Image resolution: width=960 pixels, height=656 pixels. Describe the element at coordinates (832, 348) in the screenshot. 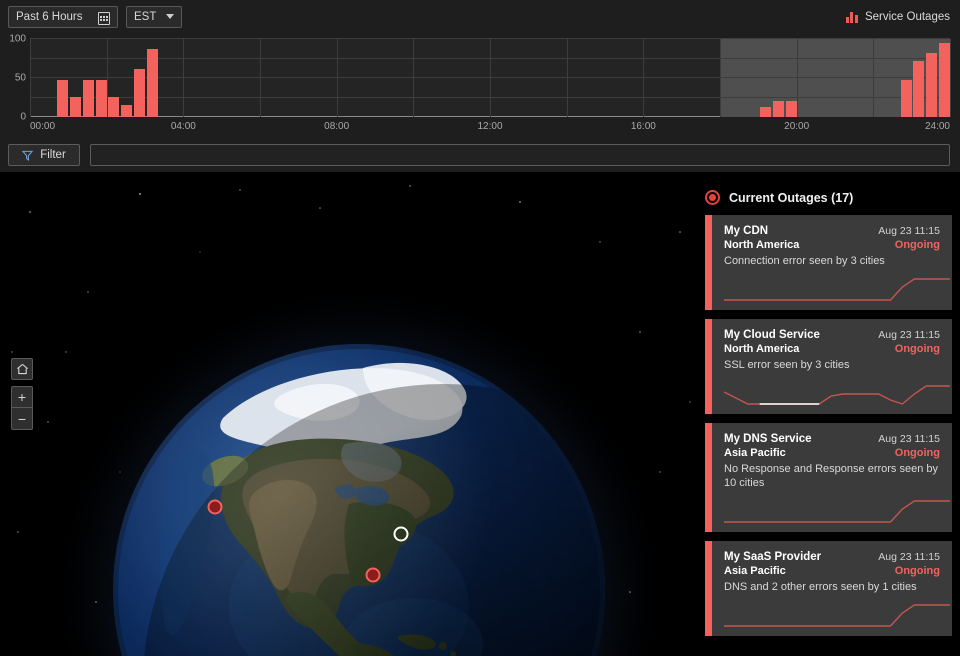

I see `outage-card-row-region: North America Ongoing` at that location.